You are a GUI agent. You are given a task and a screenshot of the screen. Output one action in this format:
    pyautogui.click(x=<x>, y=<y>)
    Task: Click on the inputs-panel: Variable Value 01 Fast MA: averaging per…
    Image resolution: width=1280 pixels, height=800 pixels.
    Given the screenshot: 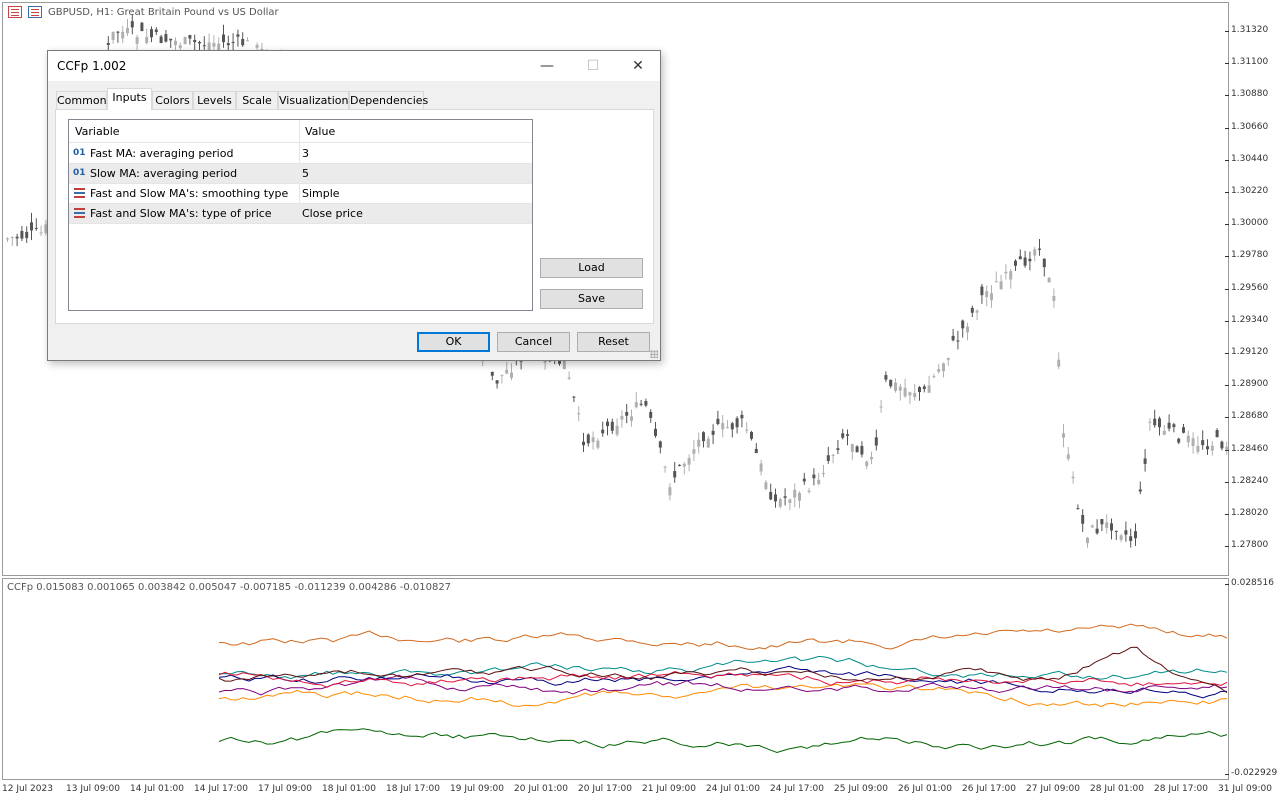 What is the action you would take?
    pyautogui.click(x=354, y=216)
    